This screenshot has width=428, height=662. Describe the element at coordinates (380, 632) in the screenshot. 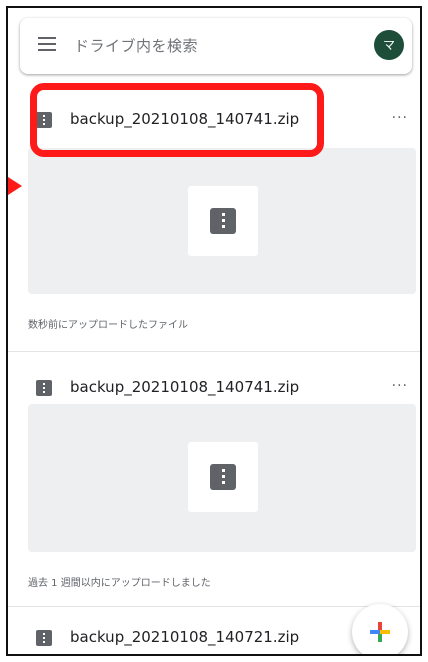

I see `plus-icon` at that location.